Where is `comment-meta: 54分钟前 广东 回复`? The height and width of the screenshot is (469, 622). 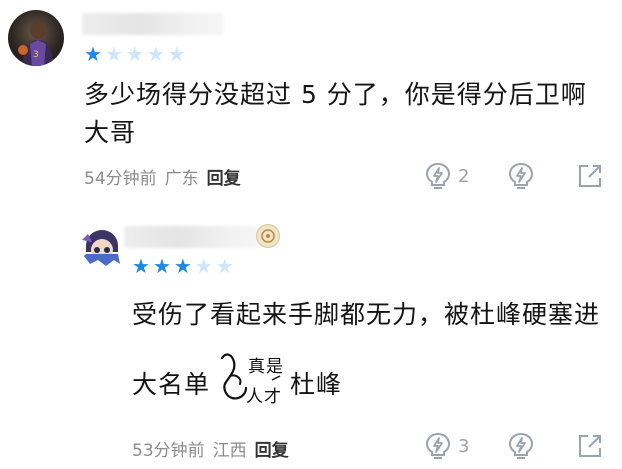 comment-meta: 54分钟前 广东 回复 is located at coordinates (162, 176).